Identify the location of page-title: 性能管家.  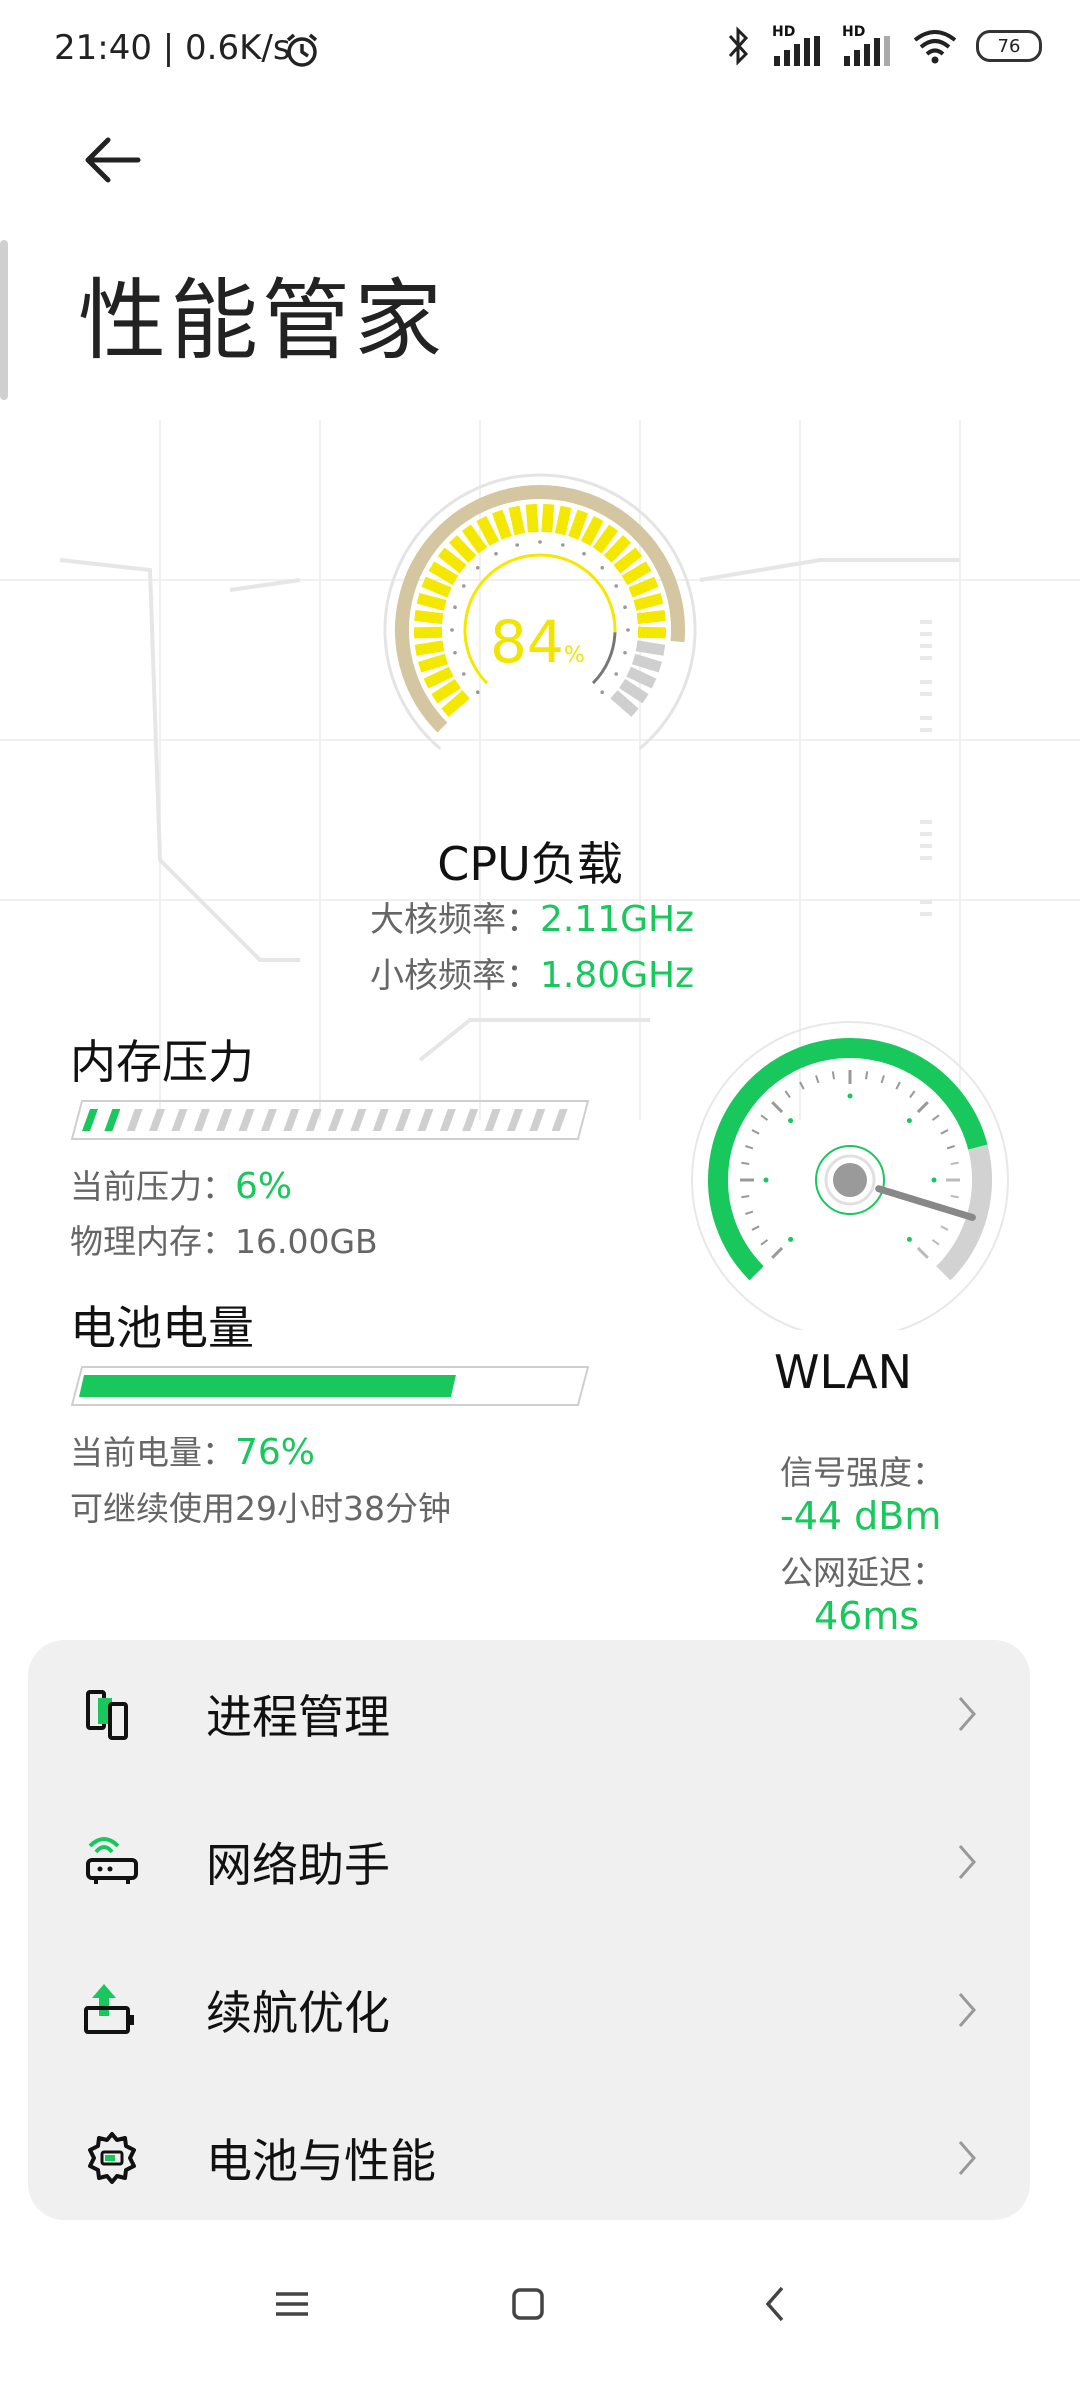
(262, 320).